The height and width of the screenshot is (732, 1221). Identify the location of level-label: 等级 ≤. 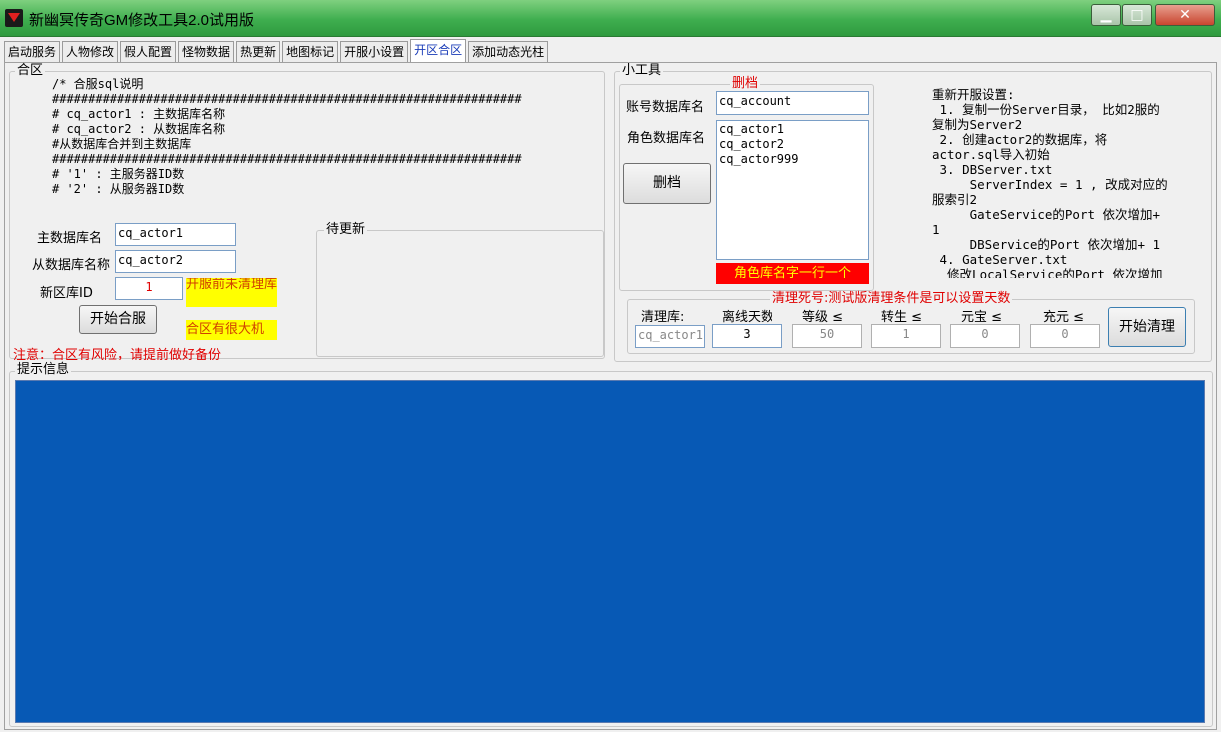
(823, 317).